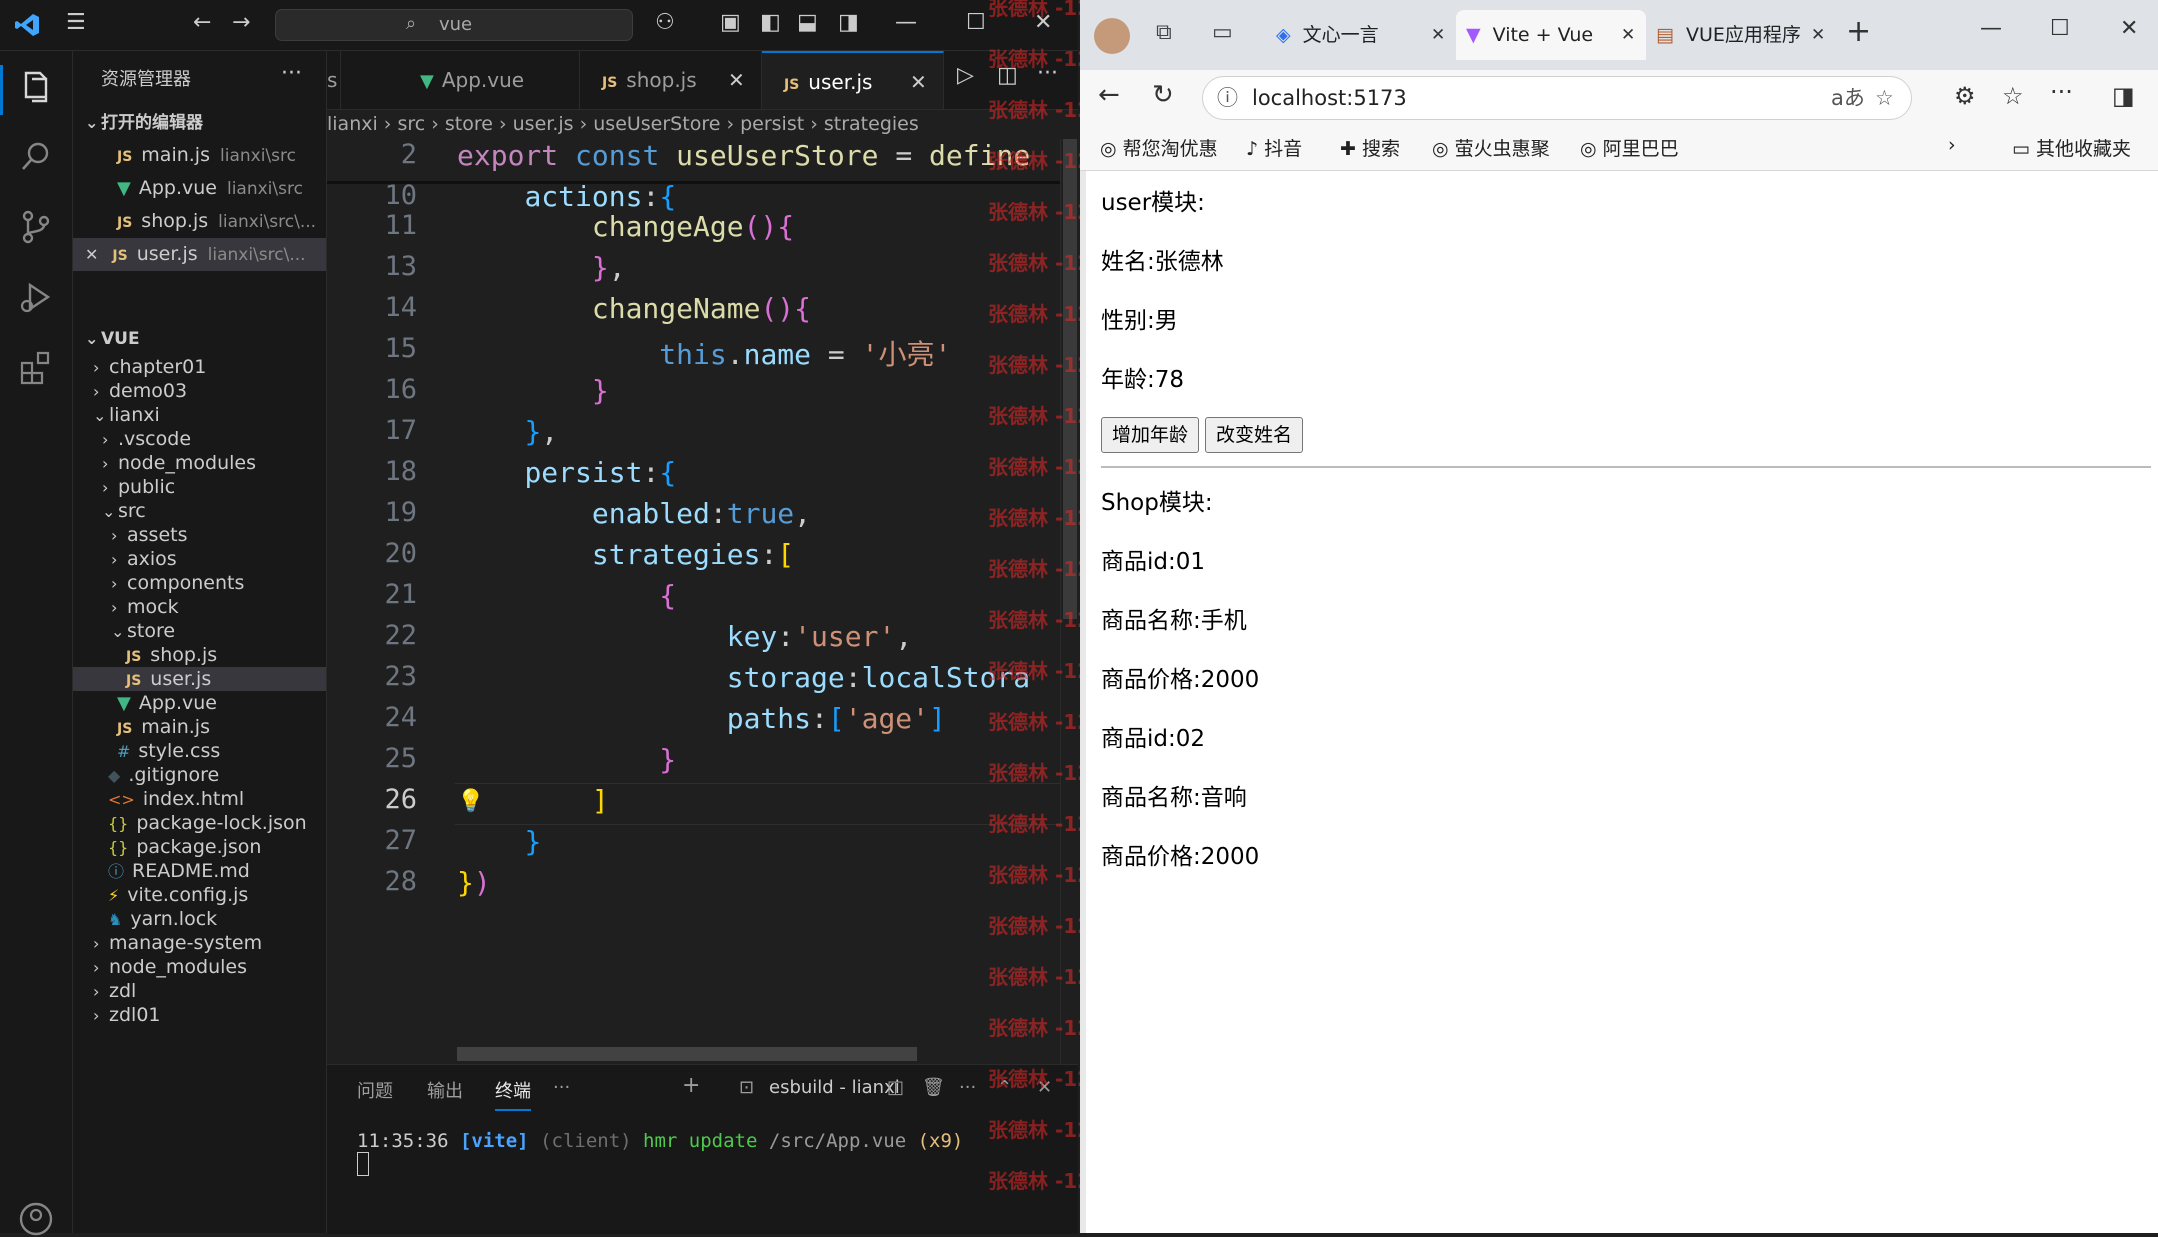 This screenshot has width=2158, height=1237. What do you see at coordinates (848, 22) in the screenshot?
I see `toggle-secondary-icon: ◨` at bounding box center [848, 22].